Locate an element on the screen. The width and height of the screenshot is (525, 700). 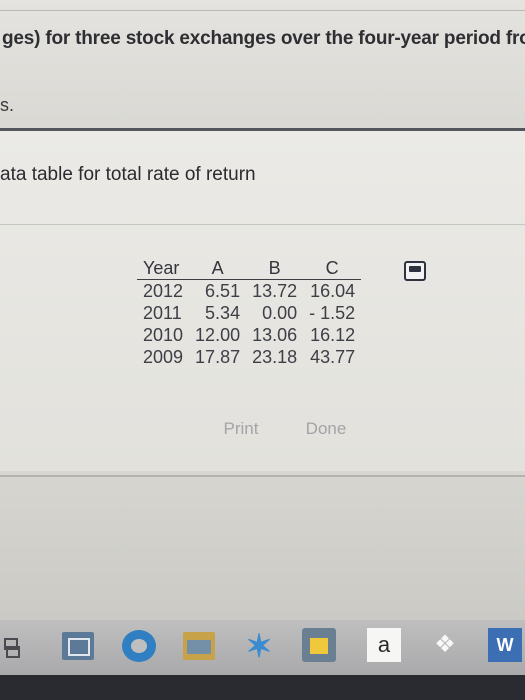
task-view-icon is located at coordinates (16, 646).